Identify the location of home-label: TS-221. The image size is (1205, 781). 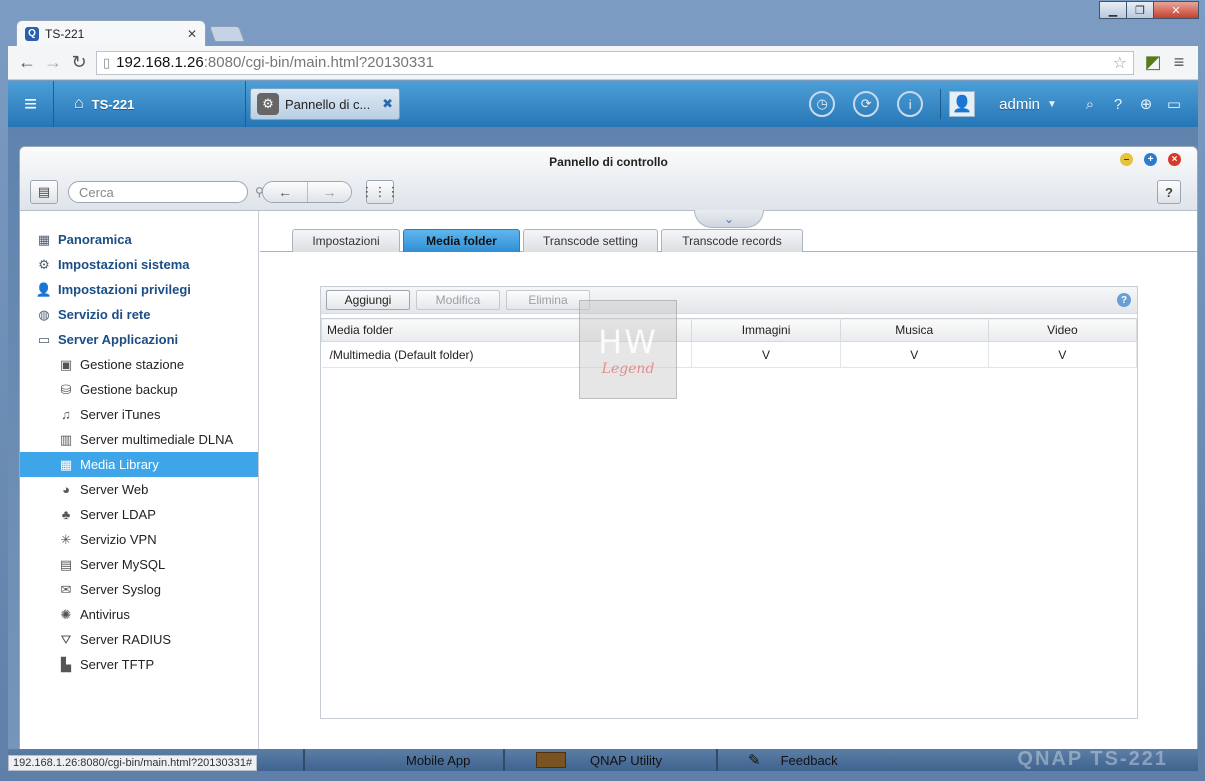
(113, 104).